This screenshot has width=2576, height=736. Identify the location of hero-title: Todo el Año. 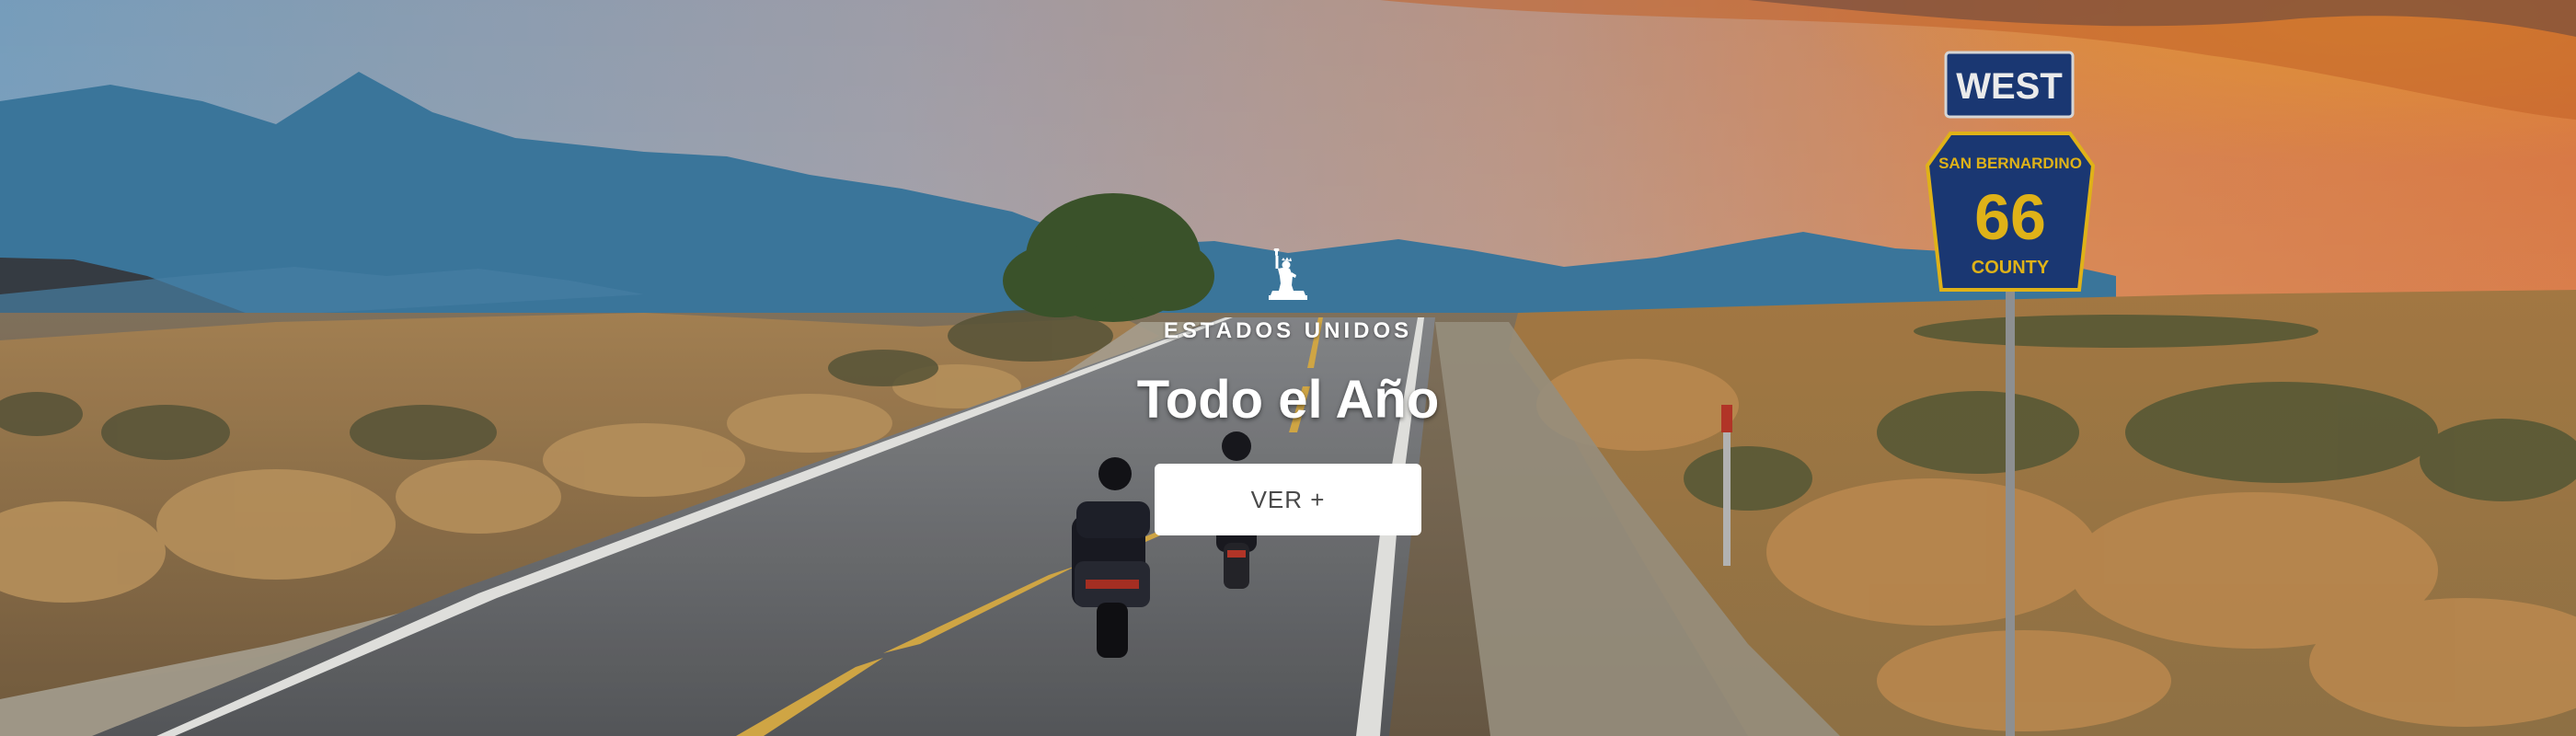
(1288, 400).